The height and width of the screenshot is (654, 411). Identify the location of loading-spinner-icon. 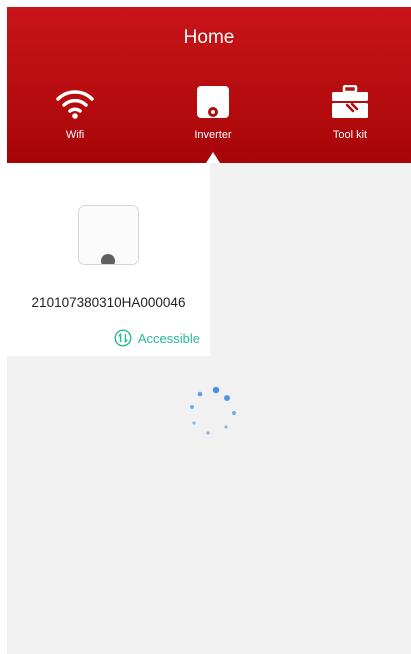
(213, 410).